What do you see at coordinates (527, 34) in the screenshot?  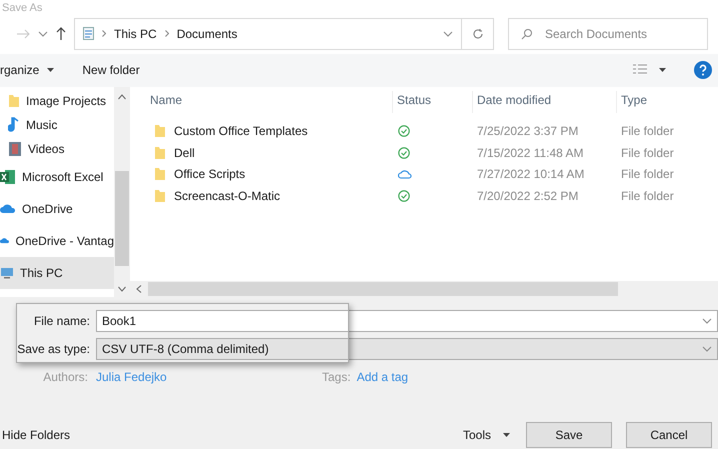 I see `search-icon` at bounding box center [527, 34].